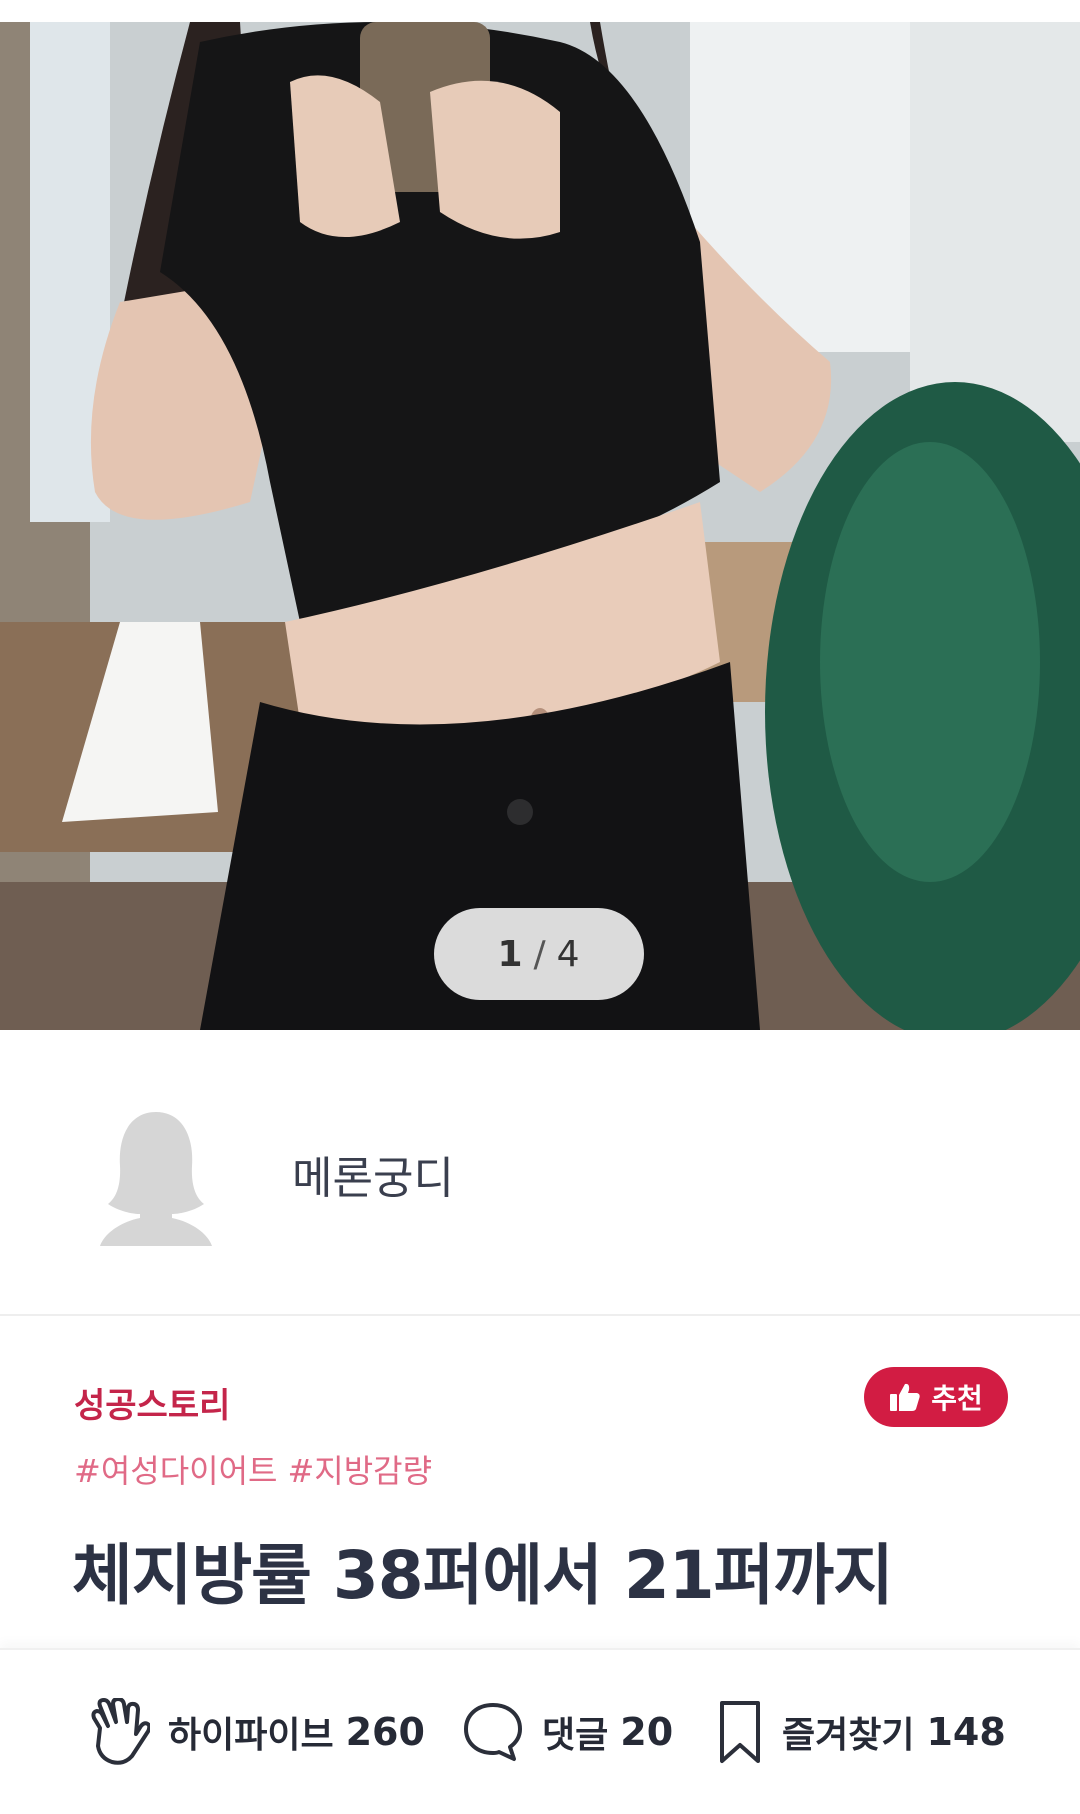 This screenshot has height=1814, width=1080. I want to click on tag-item: #여성다이어트, so click(175, 1469).